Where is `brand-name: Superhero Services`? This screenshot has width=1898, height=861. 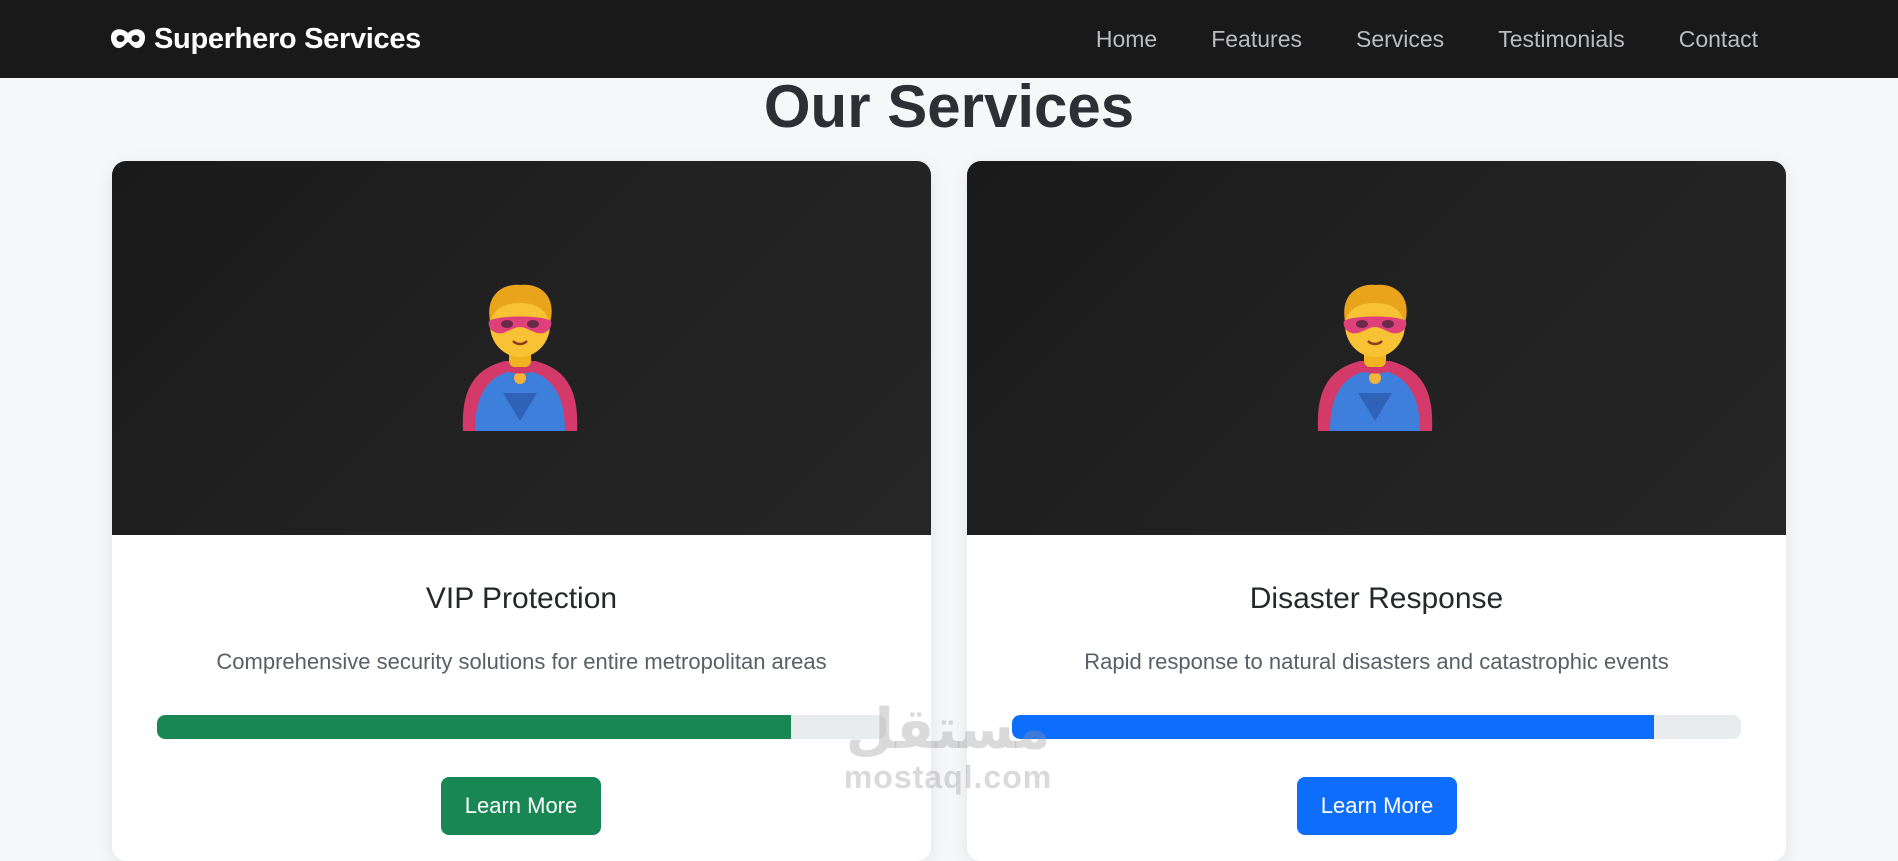
brand-name: Superhero Services is located at coordinates (288, 38).